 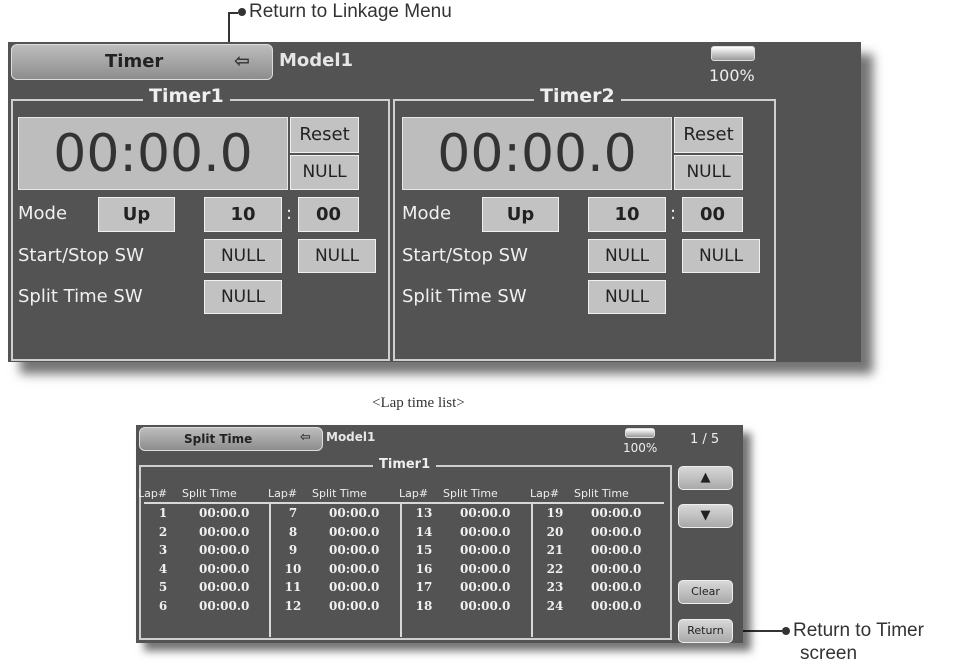 I want to click on lap-number: 9, so click(x=293, y=550).